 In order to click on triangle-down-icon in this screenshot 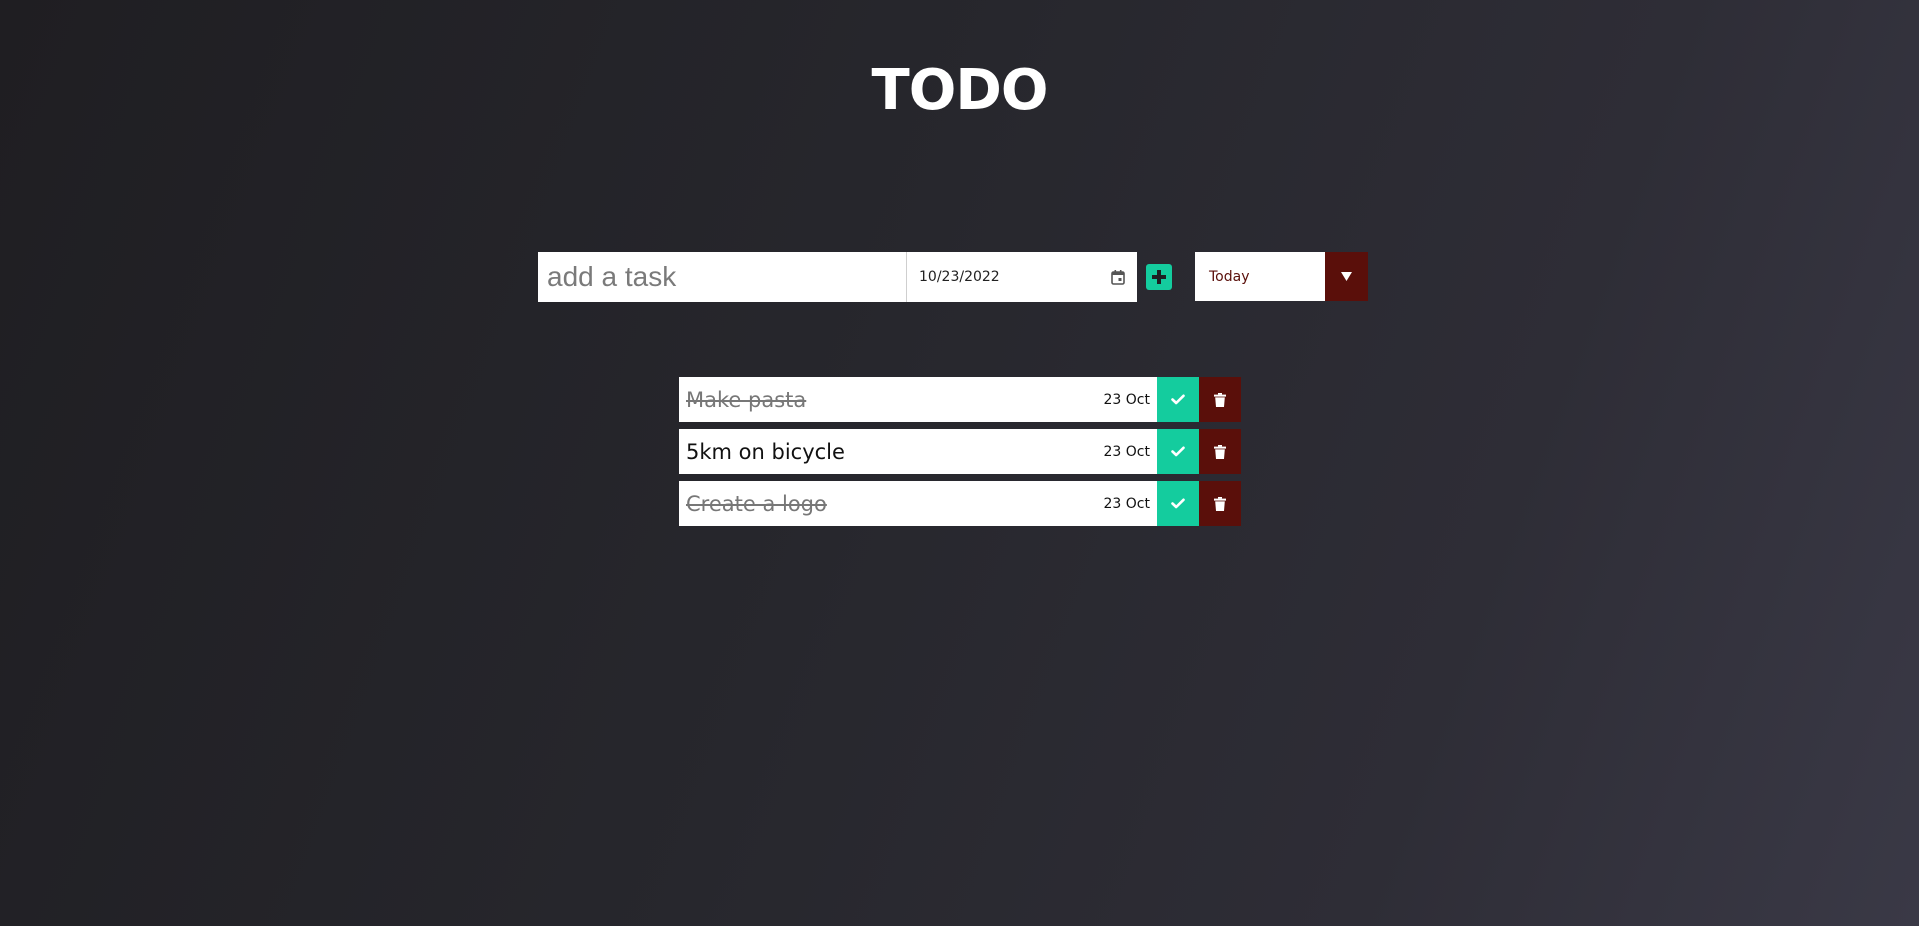, I will do `click(1346, 276)`.